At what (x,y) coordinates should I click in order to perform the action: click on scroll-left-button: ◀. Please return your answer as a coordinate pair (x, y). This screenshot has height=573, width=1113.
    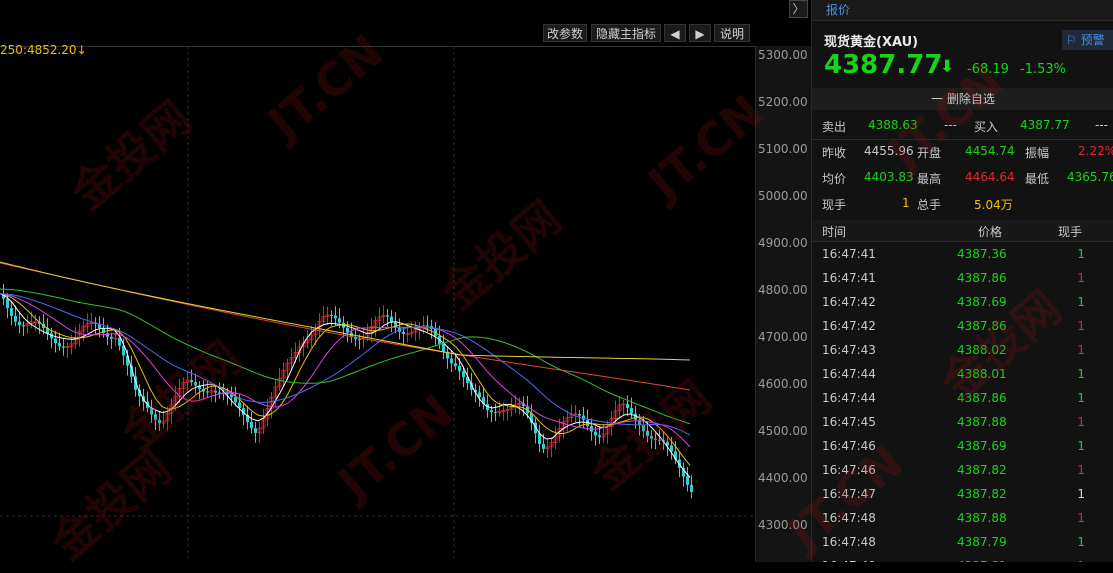
    Looking at the image, I should click on (675, 33).